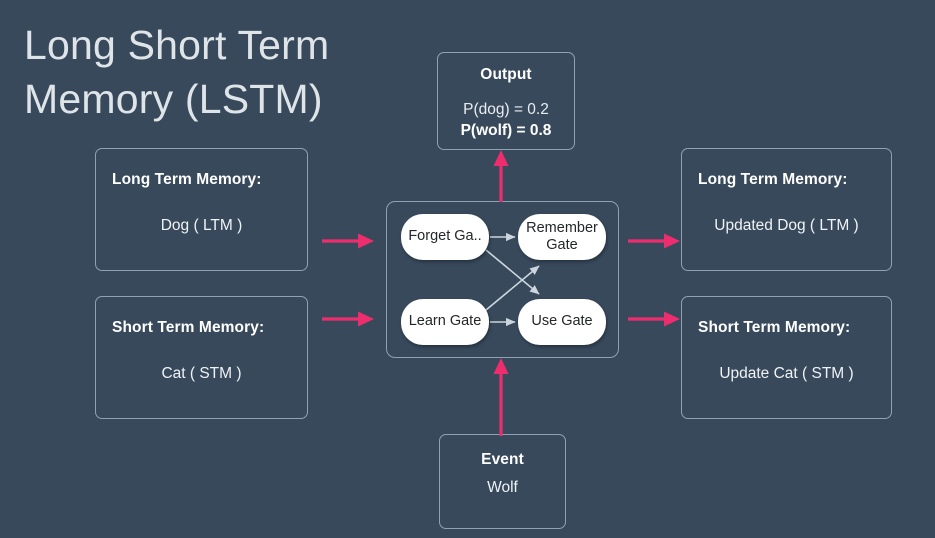  What do you see at coordinates (502, 487) in the screenshot?
I see `event-box-value: Wolf` at bounding box center [502, 487].